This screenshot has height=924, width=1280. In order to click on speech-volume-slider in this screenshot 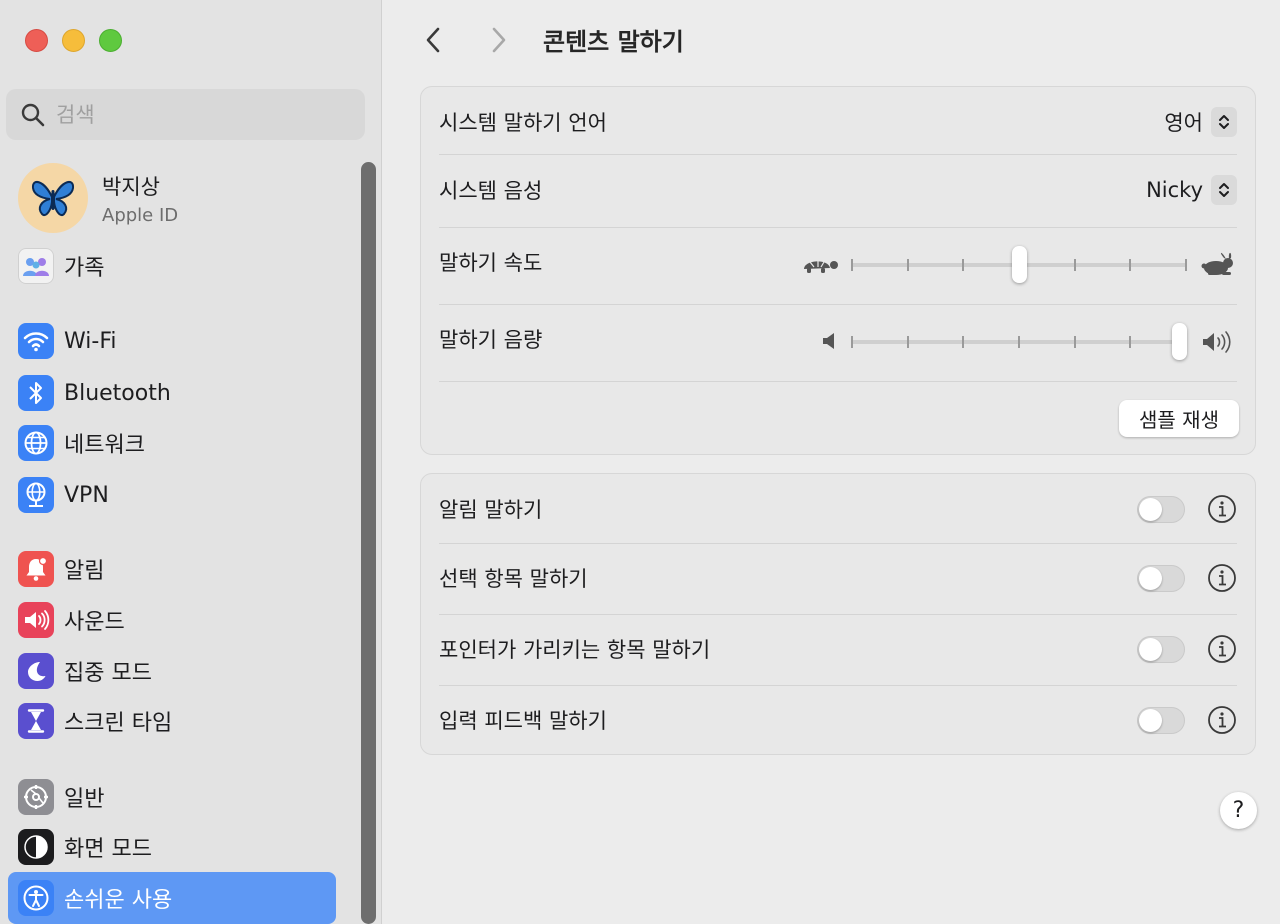, I will do `click(1019, 342)`.